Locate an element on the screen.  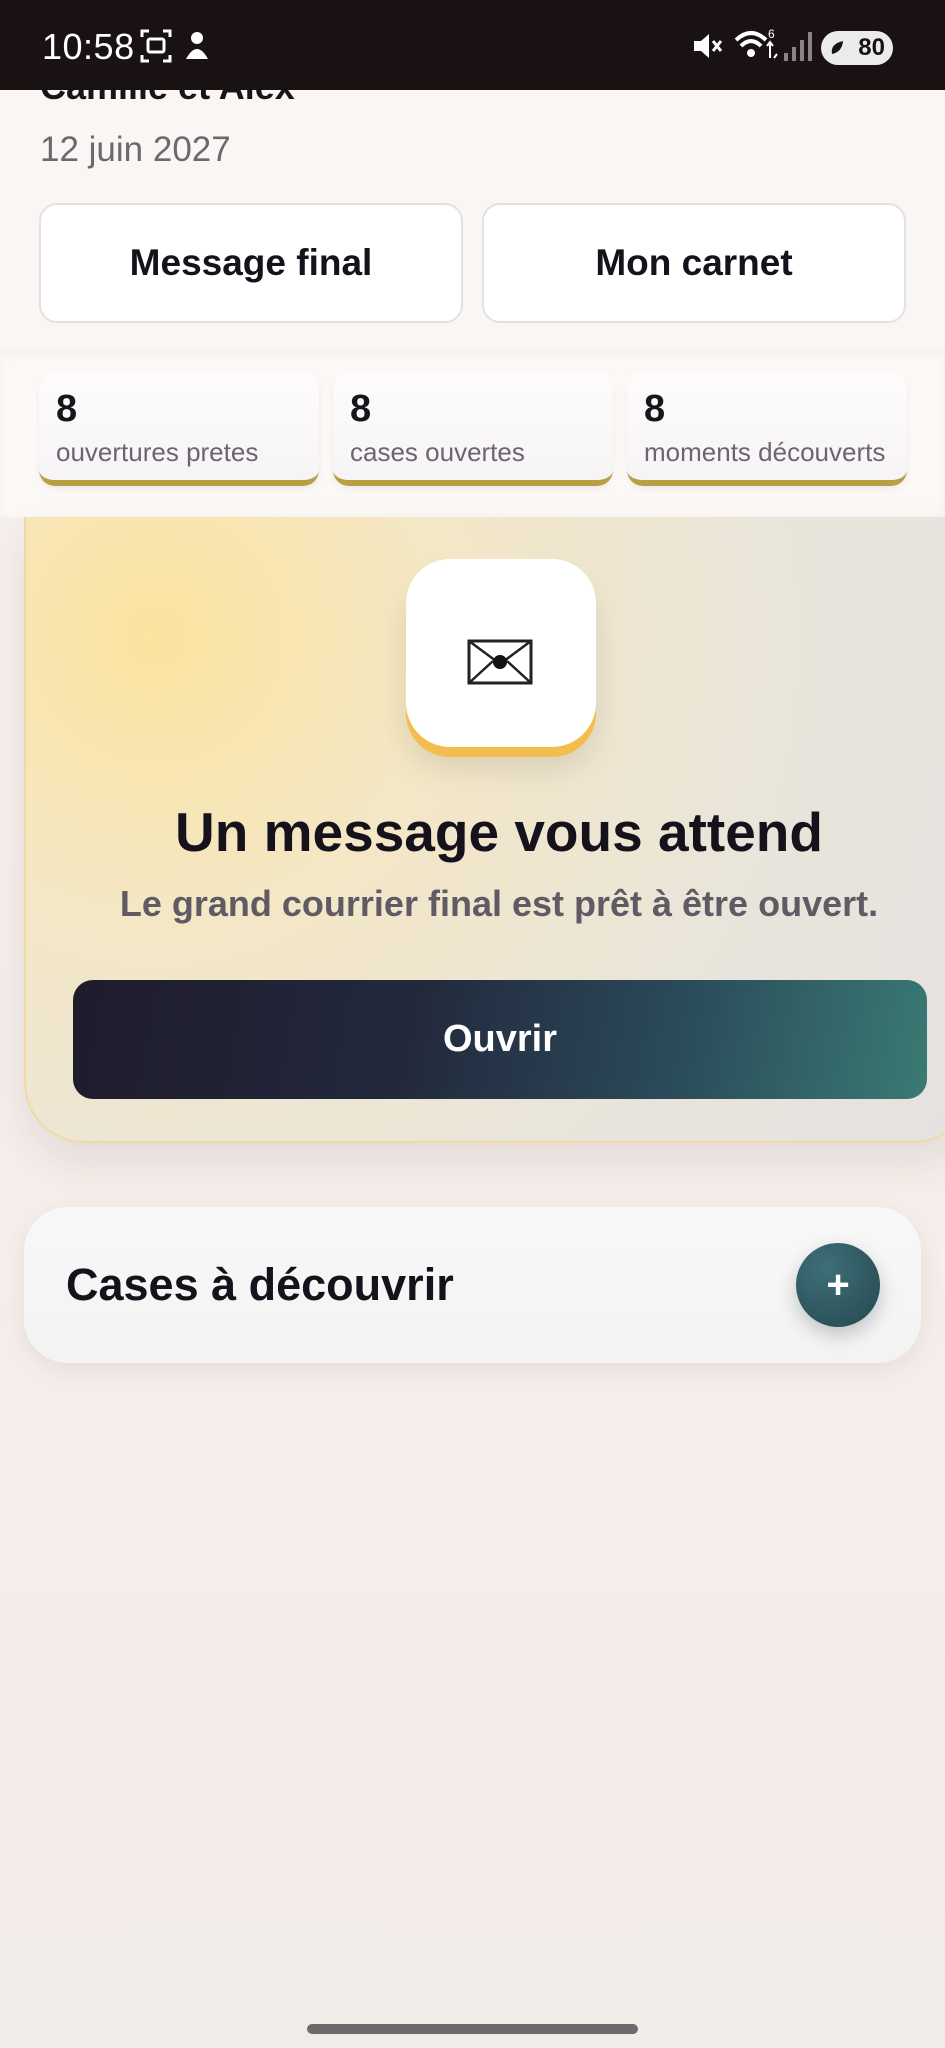
stat-card-moments: 8 moments découverts is located at coordinates (767, 429).